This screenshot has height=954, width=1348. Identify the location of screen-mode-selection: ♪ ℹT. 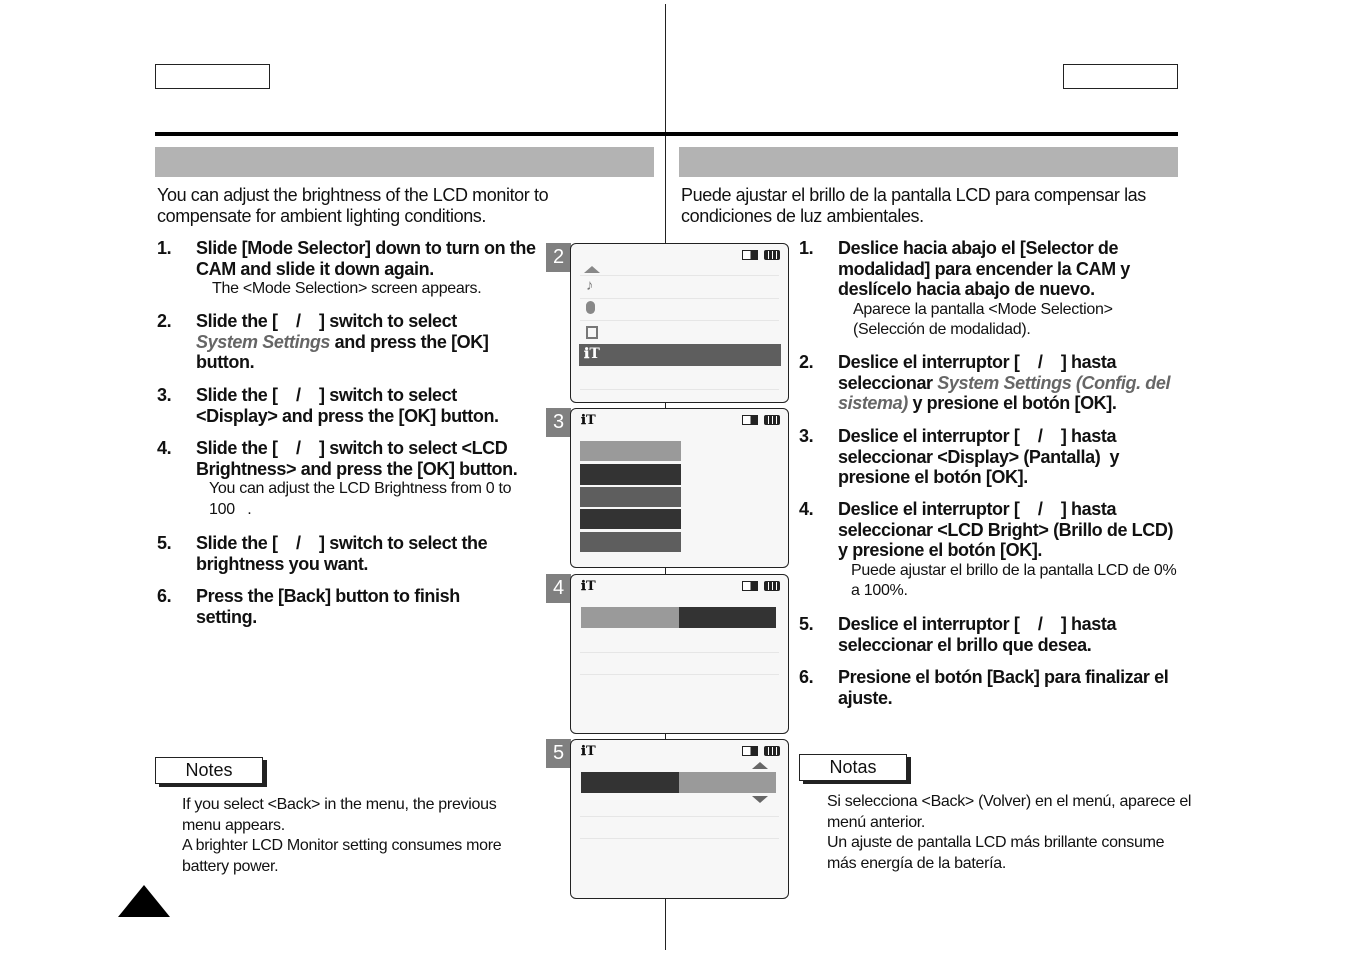
(679, 323).